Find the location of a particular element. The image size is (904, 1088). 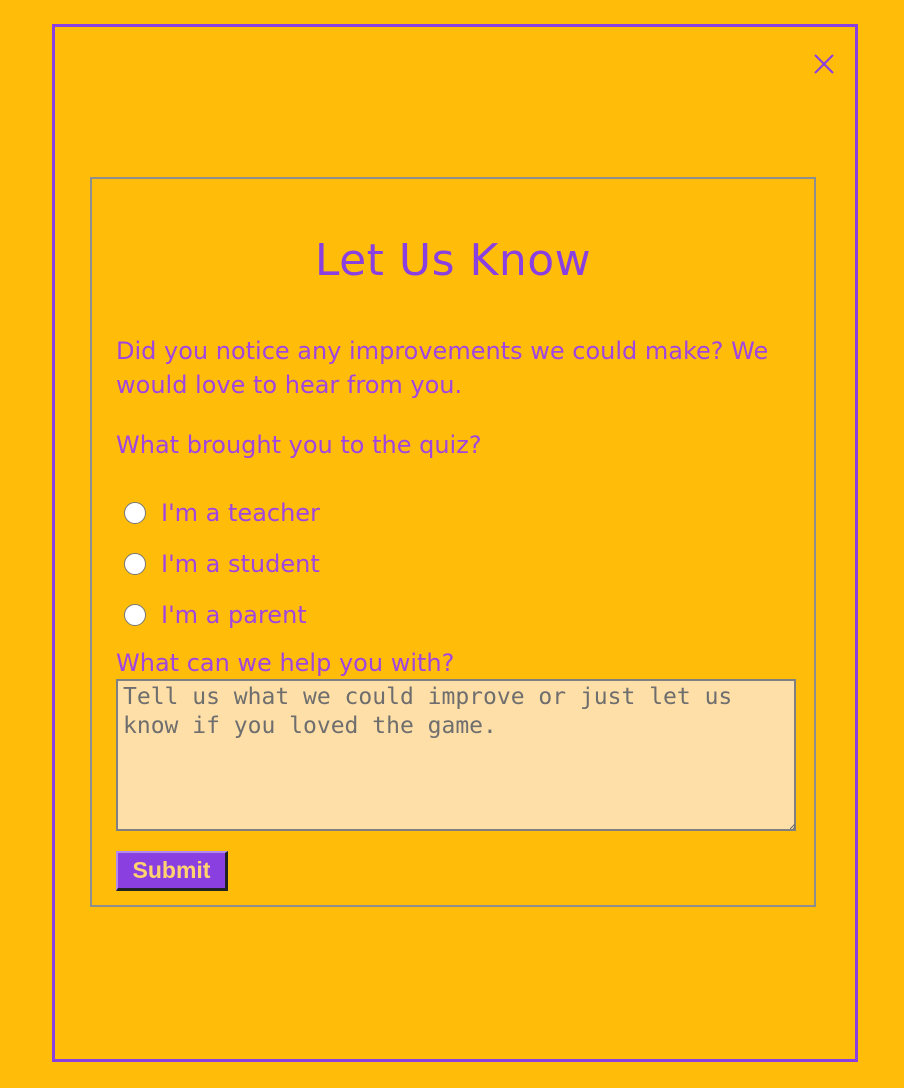

radio-label: I'm a parent is located at coordinates (234, 615).